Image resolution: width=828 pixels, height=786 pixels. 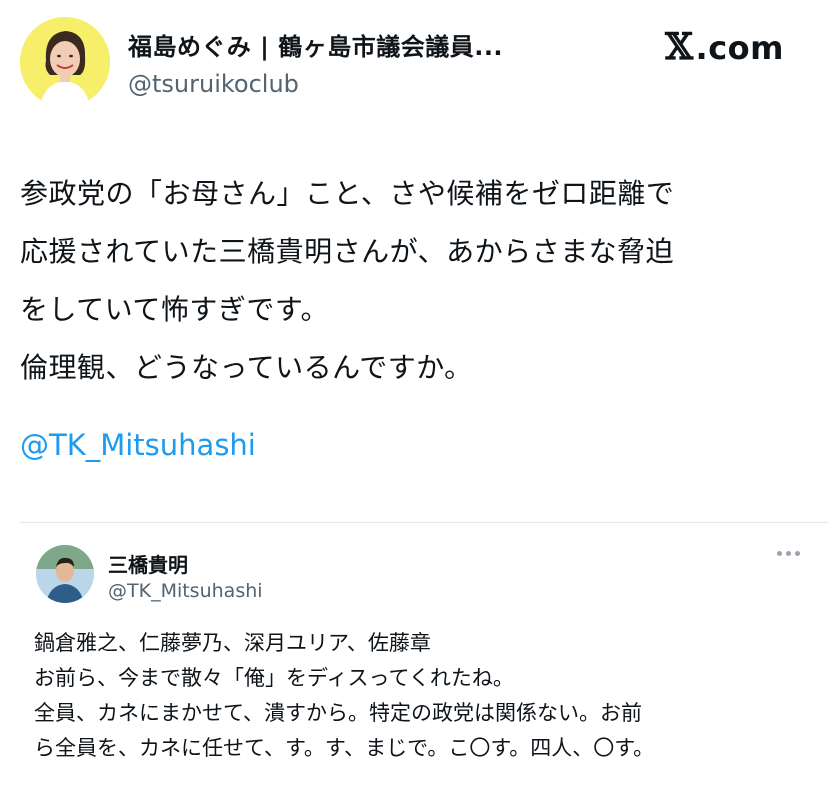 I want to click on tweet-text-line: 倫理観、どうなっているんですか。, so click(x=246, y=367).